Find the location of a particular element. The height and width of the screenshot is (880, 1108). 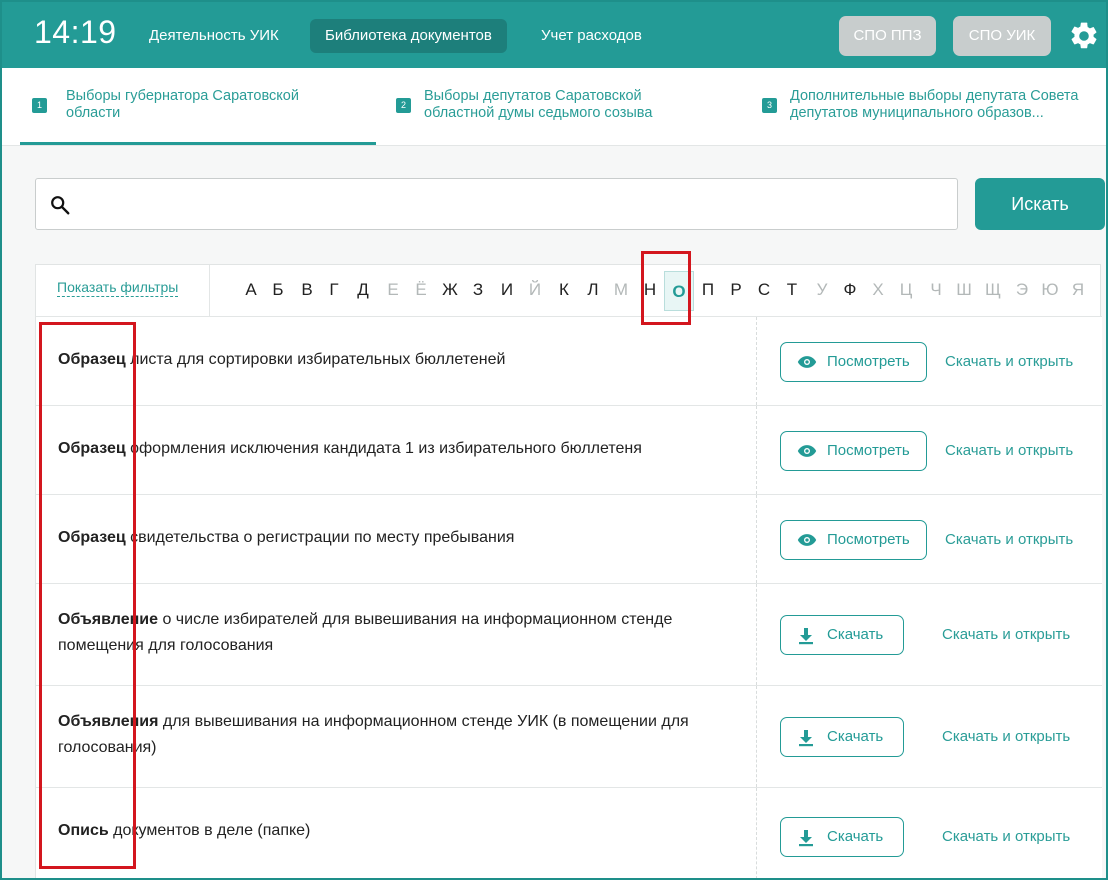

tab-label-line1: Выборы губернатора Саратовской is located at coordinates (182, 96).